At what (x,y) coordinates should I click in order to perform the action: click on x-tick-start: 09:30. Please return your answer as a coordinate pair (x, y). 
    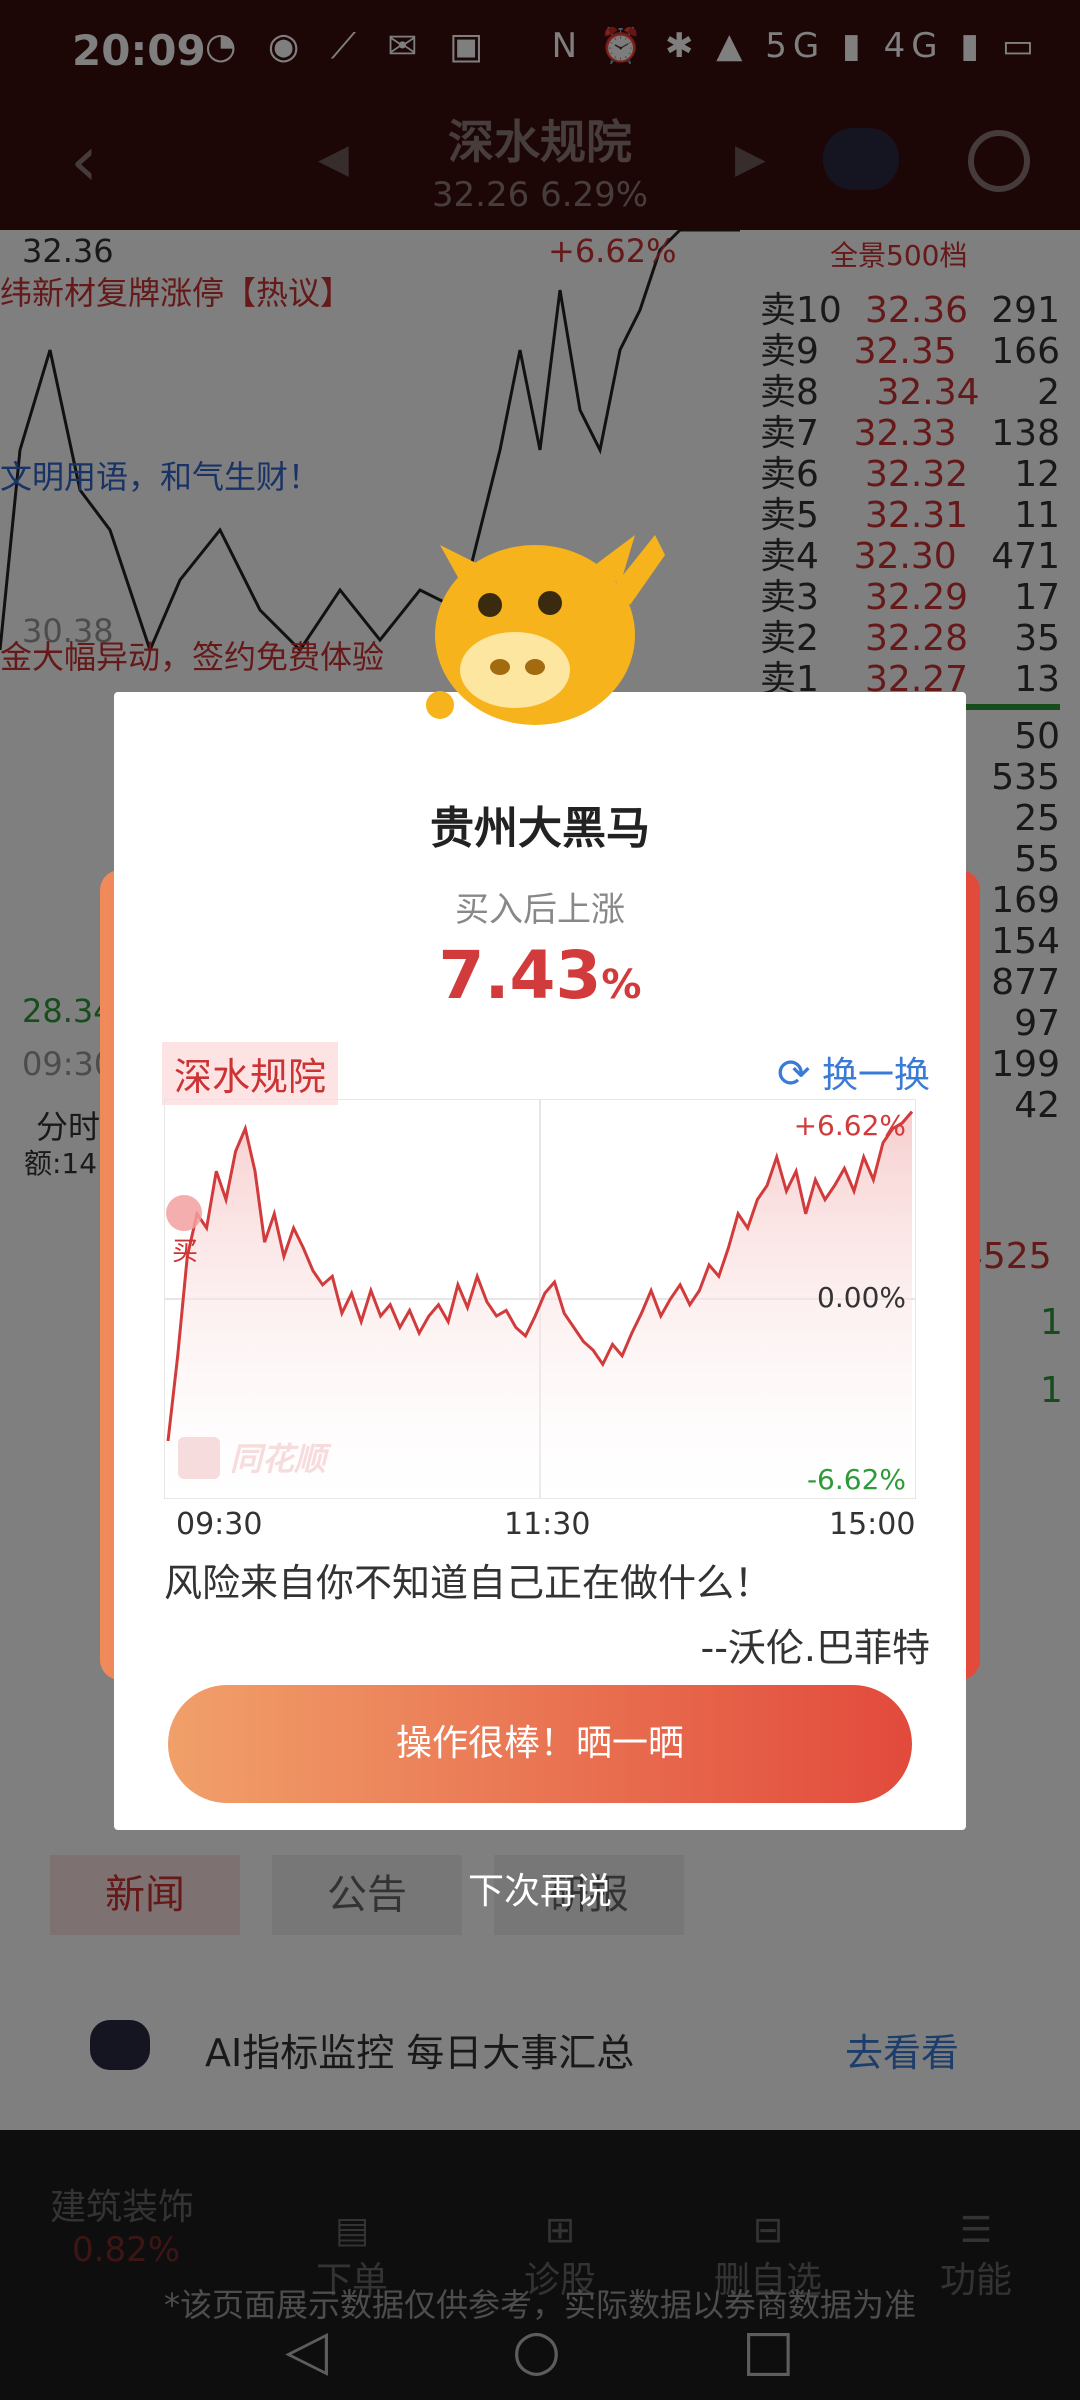
    Looking at the image, I should click on (219, 1524).